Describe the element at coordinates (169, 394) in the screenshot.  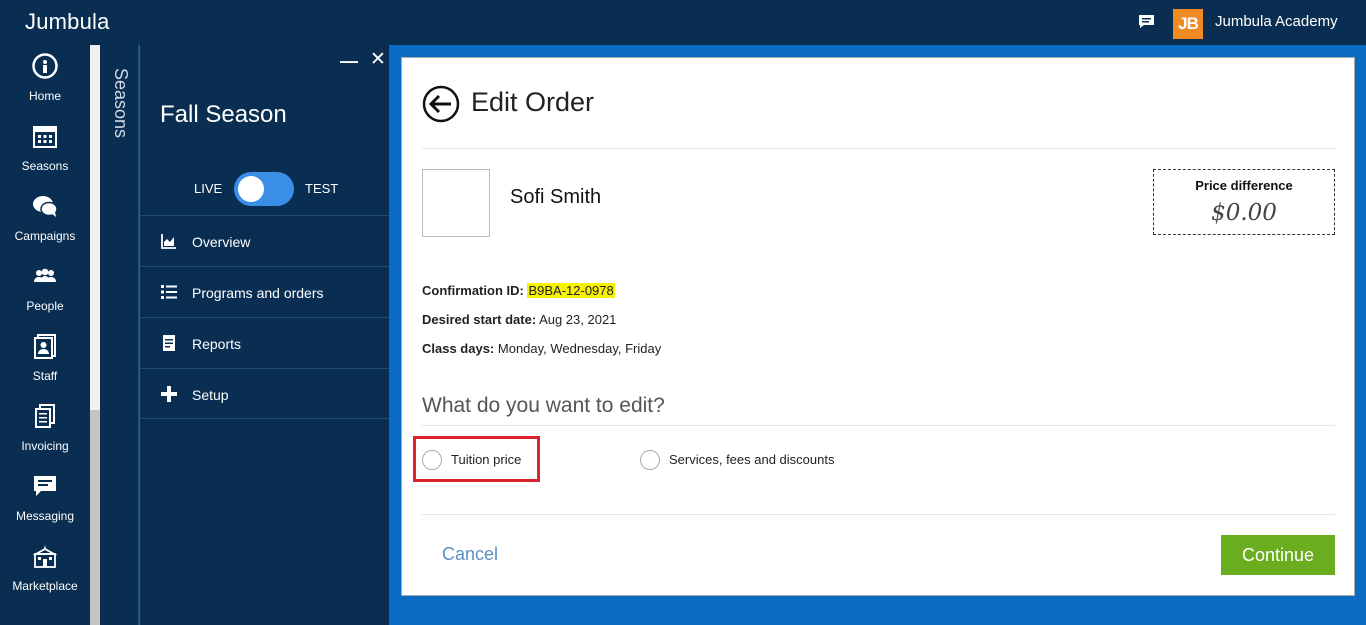
I see `plus-icon` at that location.